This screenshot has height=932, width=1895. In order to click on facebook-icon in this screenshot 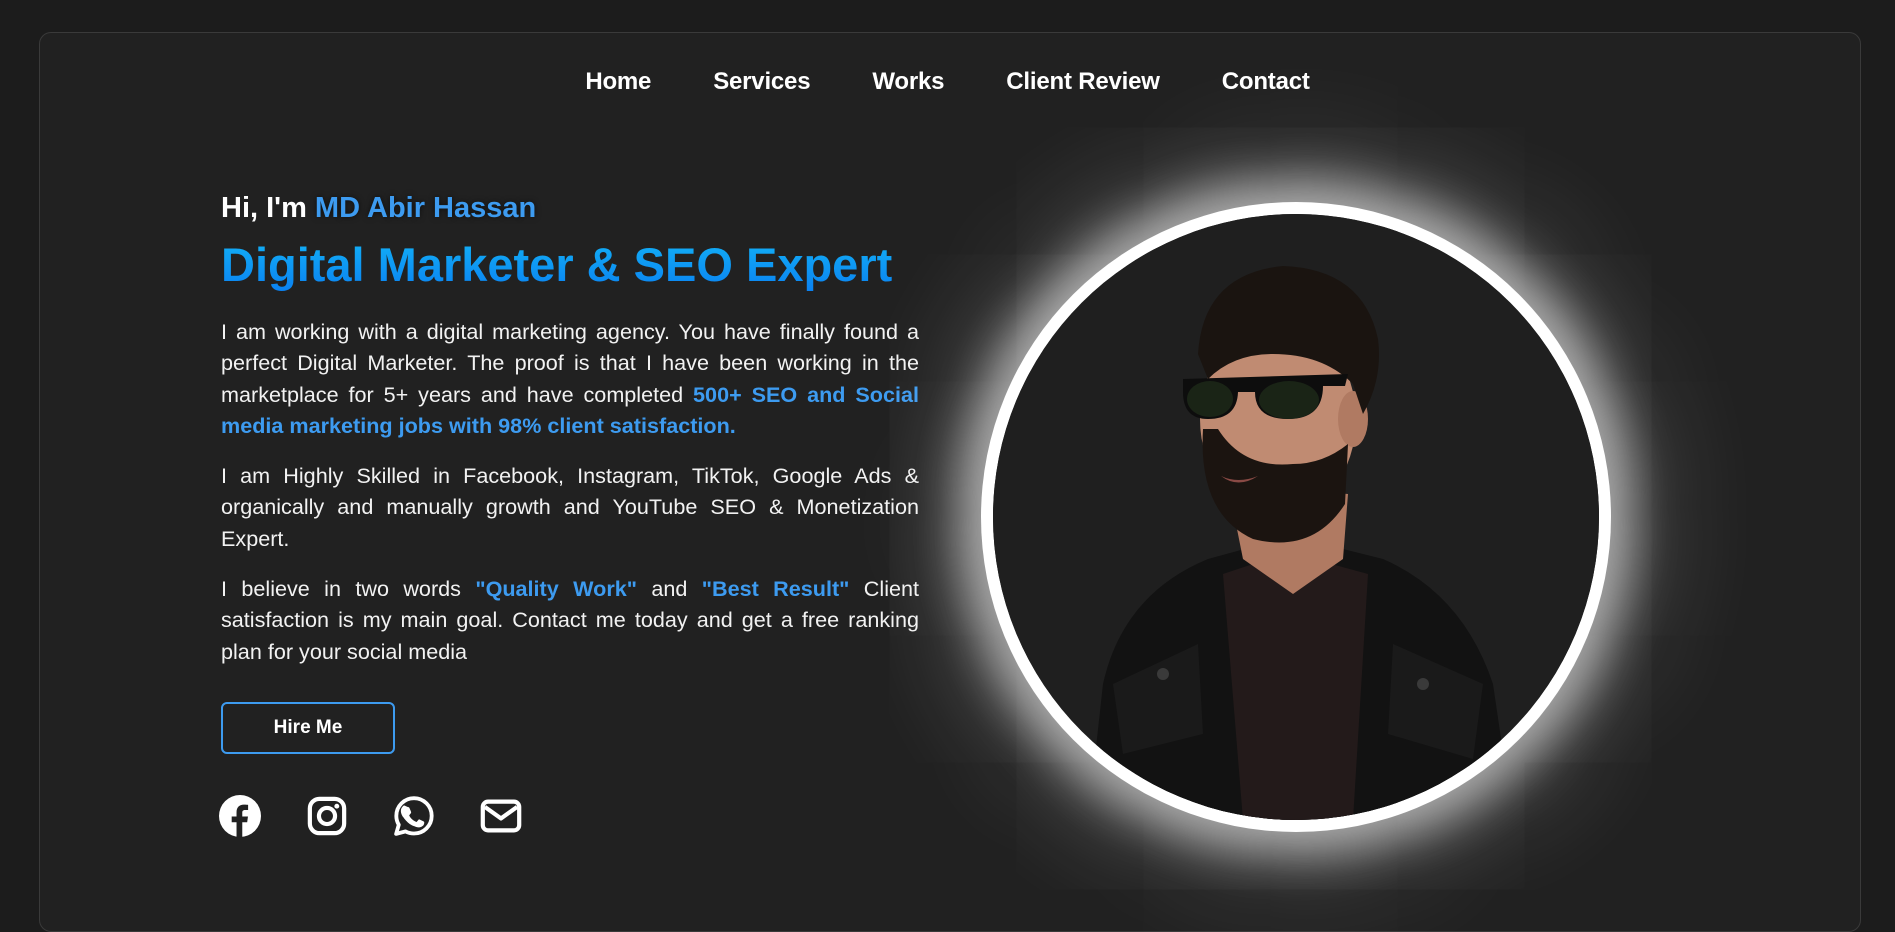, I will do `click(240, 816)`.